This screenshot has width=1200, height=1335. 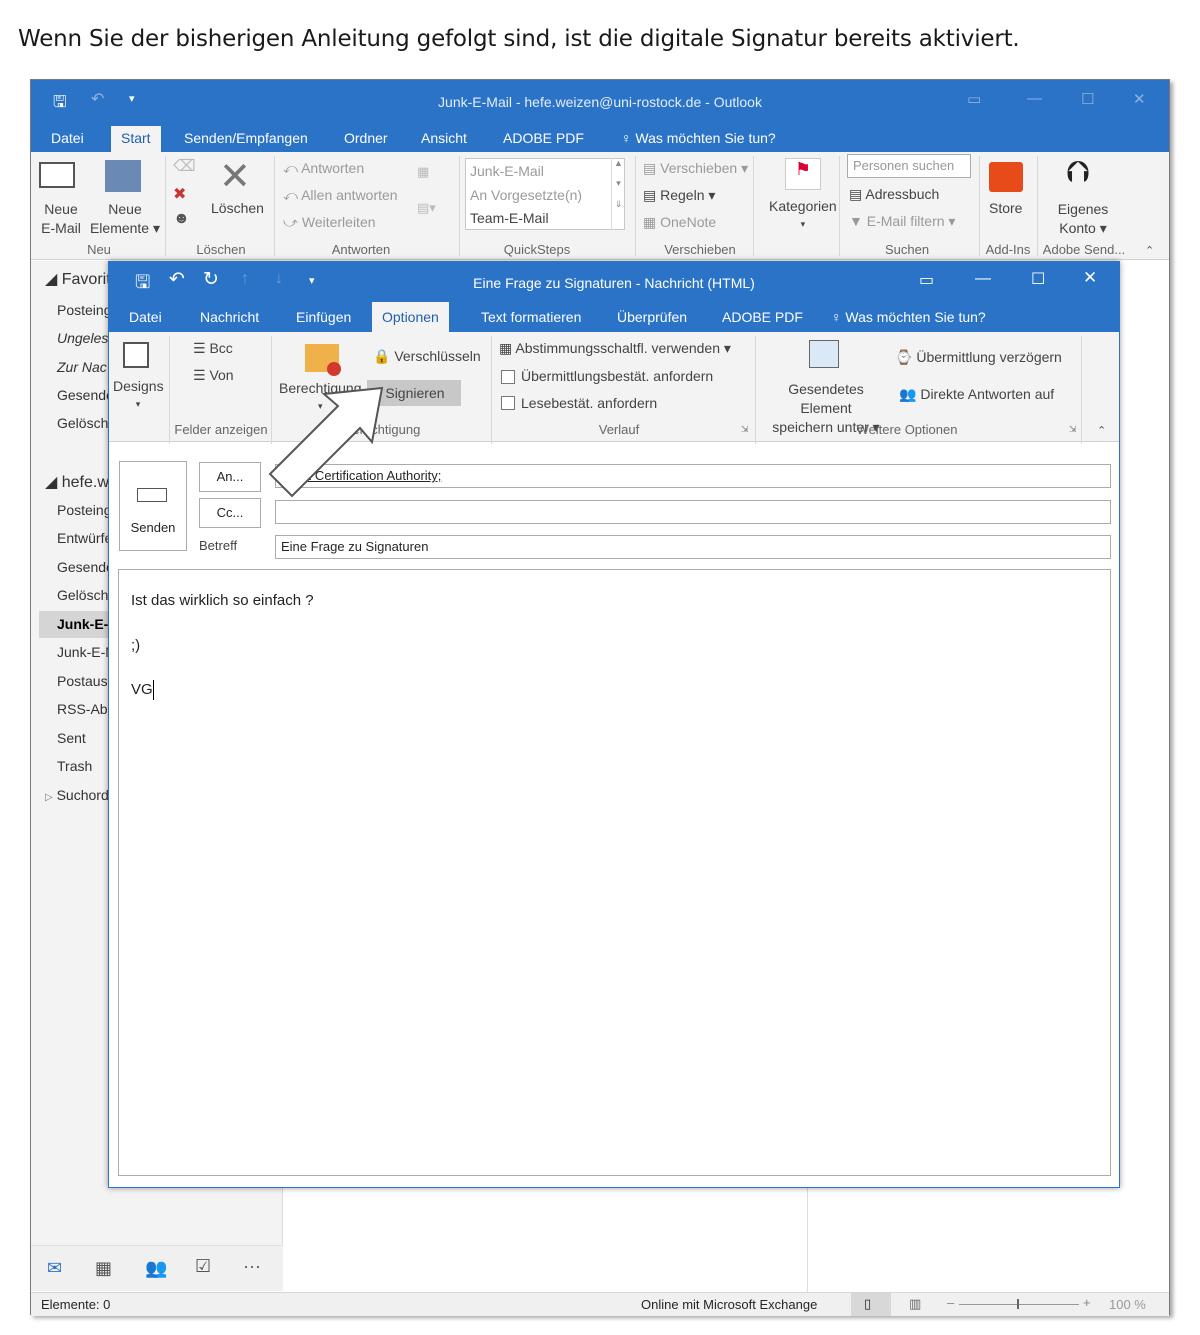 I want to click on new-email-label2: E-Mail, so click(x=61, y=228).